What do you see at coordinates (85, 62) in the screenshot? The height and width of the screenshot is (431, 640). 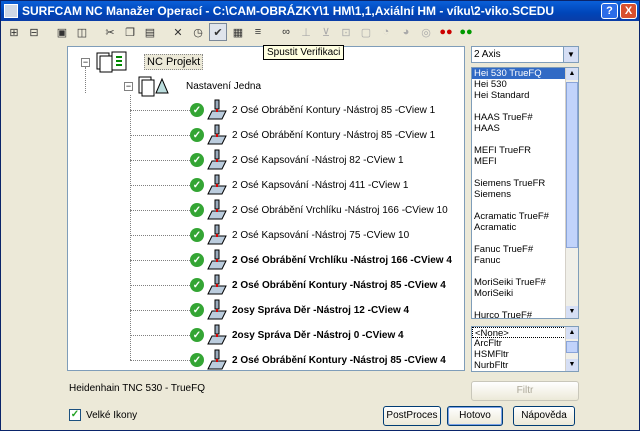 I see `project-expander: −` at bounding box center [85, 62].